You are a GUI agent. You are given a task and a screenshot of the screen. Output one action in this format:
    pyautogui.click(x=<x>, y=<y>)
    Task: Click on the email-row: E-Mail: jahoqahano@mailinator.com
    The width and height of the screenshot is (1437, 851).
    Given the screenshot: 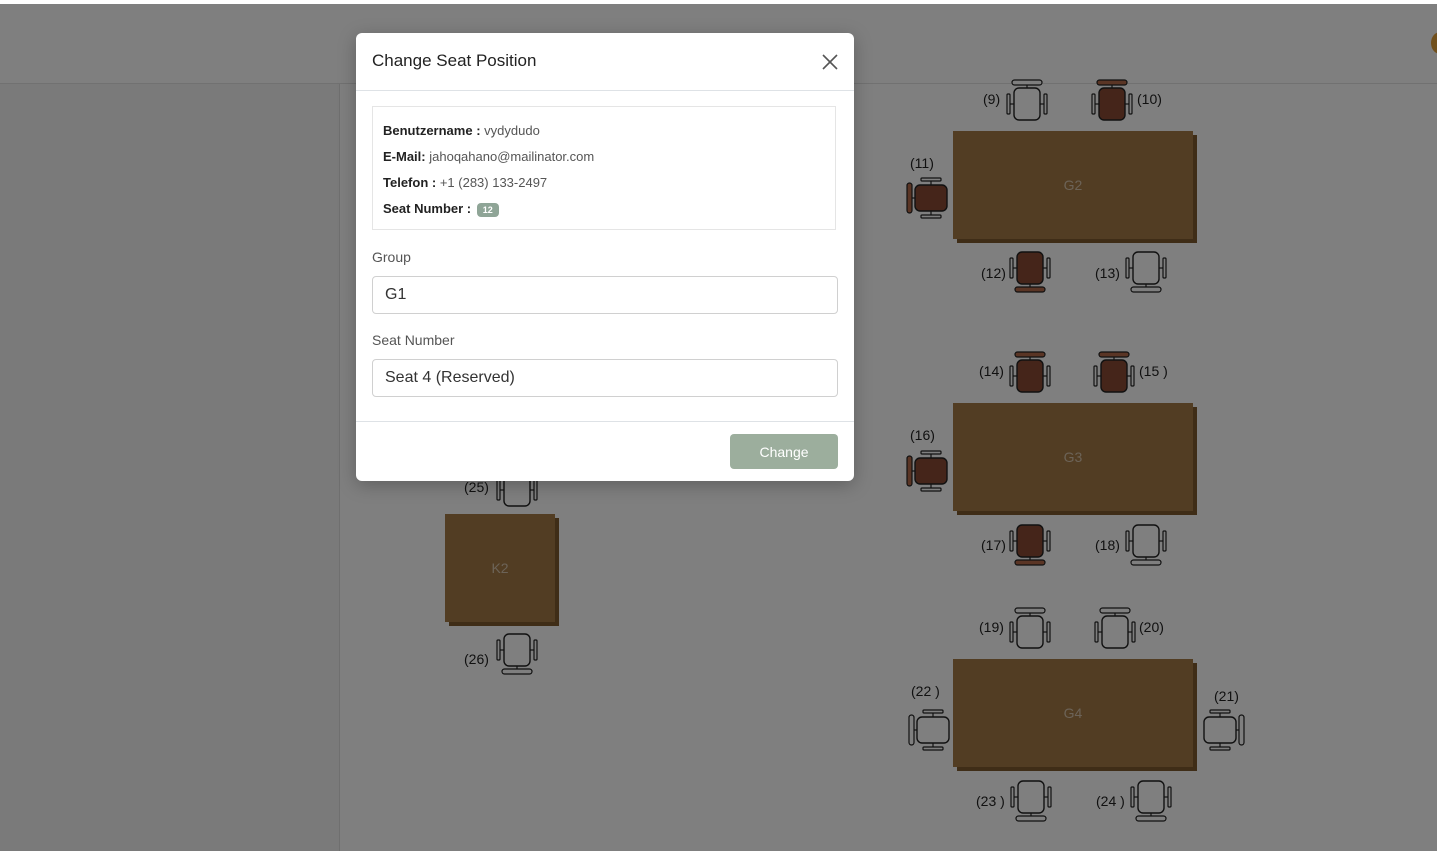 What is the action you would take?
    pyautogui.click(x=488, y=156)
    